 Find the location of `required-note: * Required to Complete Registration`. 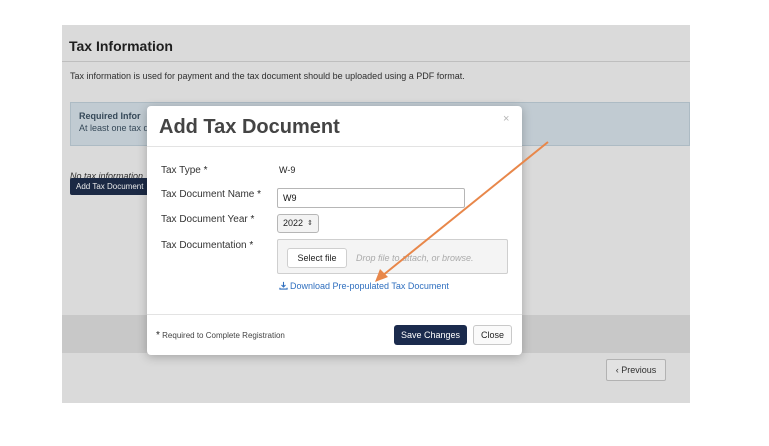

required-note: * Required to Complete Registration is located at coordinates (220, 335).